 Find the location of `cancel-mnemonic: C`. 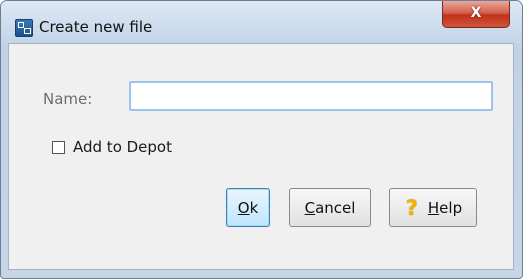

cancel-mnemonic: C is located at coordinates (310, 207).